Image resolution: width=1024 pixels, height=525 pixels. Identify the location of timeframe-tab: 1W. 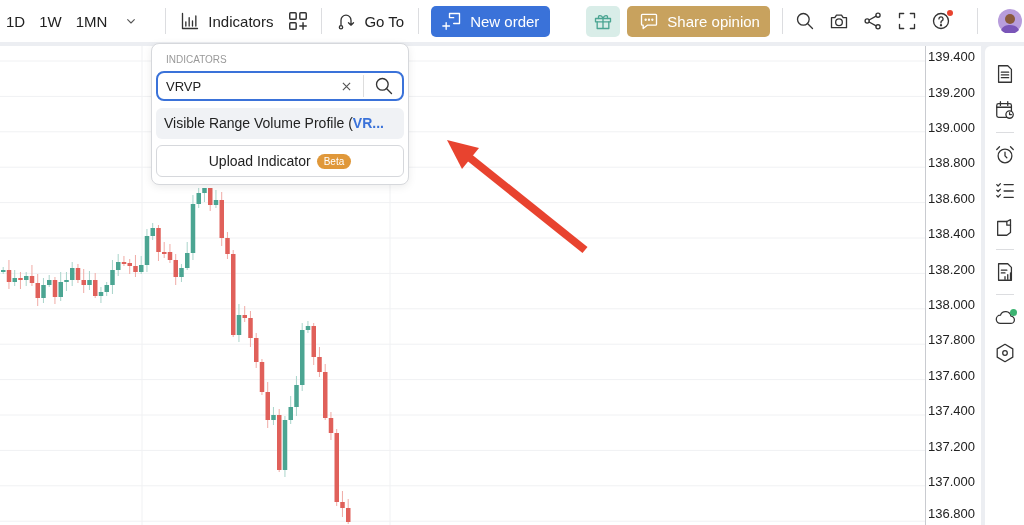
(50, 21).